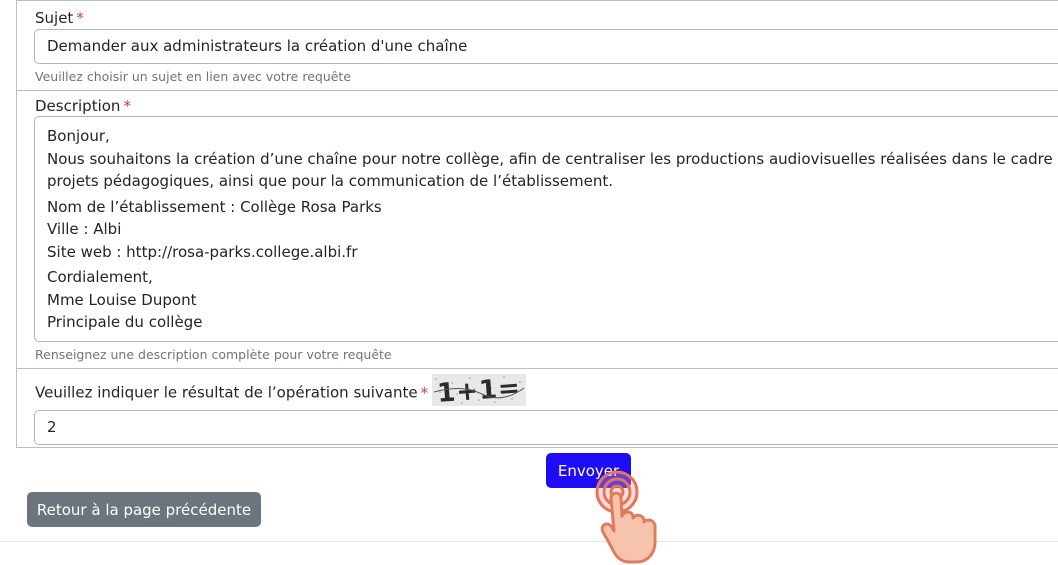 The image size is (1058, 565). Describe the element at coordinates (122, 299) in the screenshot. I see `description-line: Mme Louise Dupont` at that location.